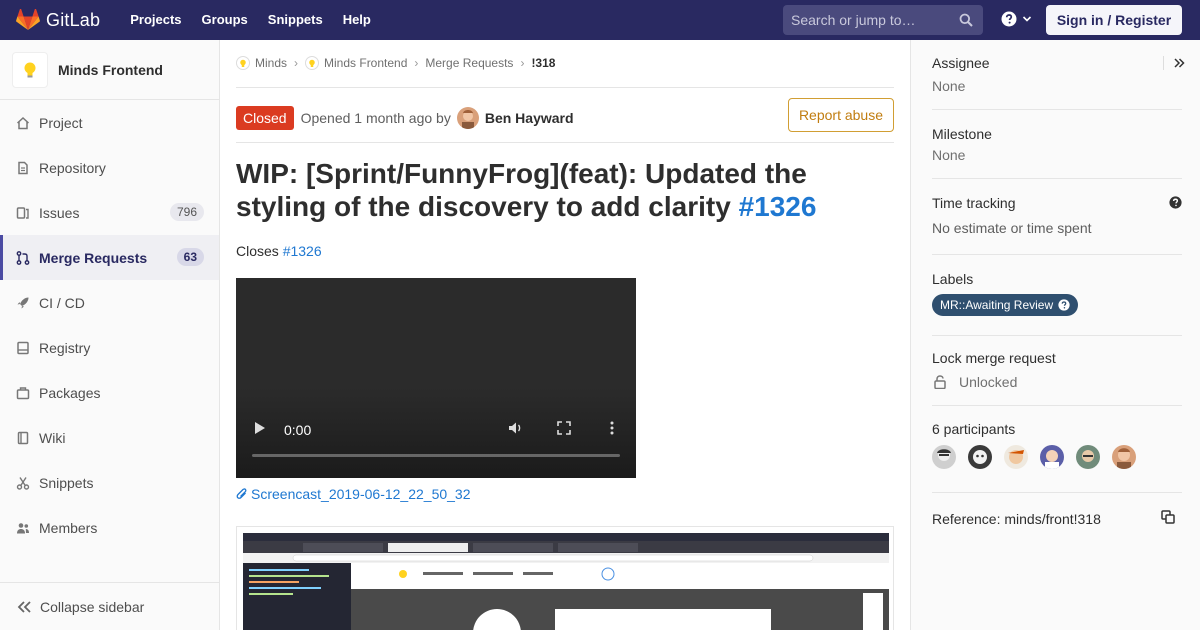  What do you see at coordinates (109, 347) in the screenshot?
I see `sidebar-item-registry: Registry` at bounding box center [109, 347].